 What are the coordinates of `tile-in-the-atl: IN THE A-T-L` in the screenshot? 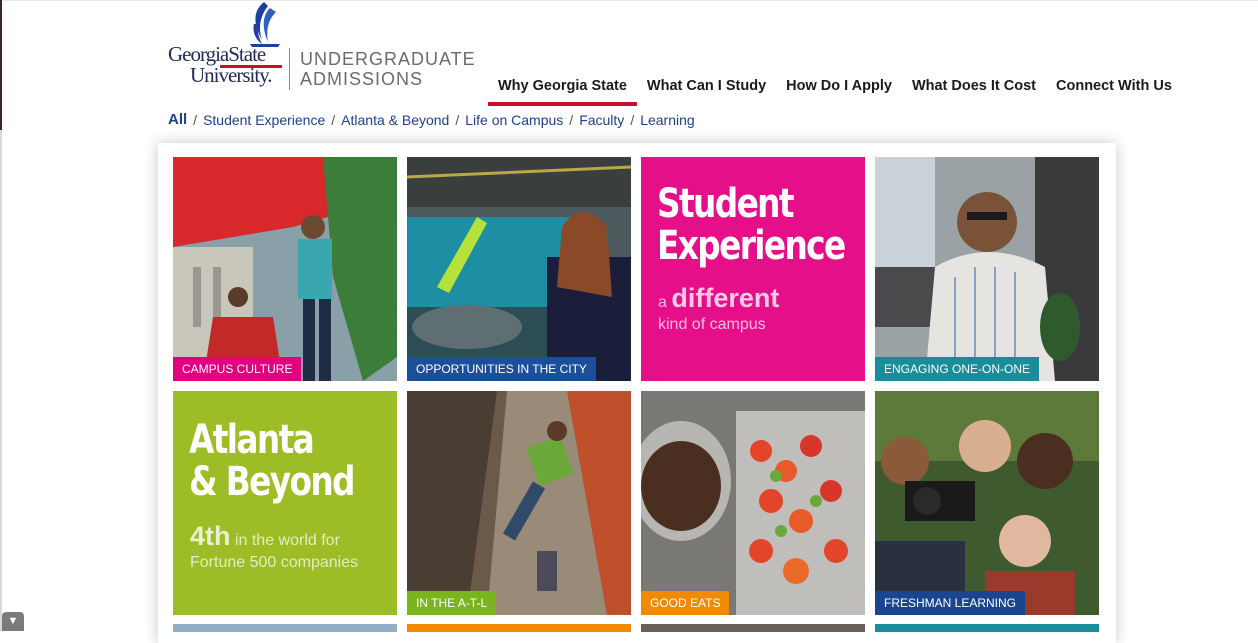 It's located at (519, 503).